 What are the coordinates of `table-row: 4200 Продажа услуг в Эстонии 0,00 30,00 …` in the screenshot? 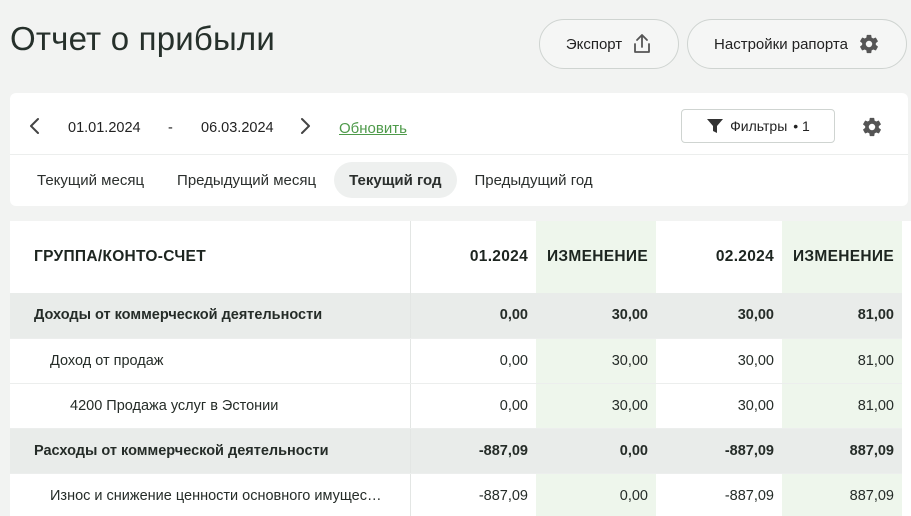 It's located at (456, 406).